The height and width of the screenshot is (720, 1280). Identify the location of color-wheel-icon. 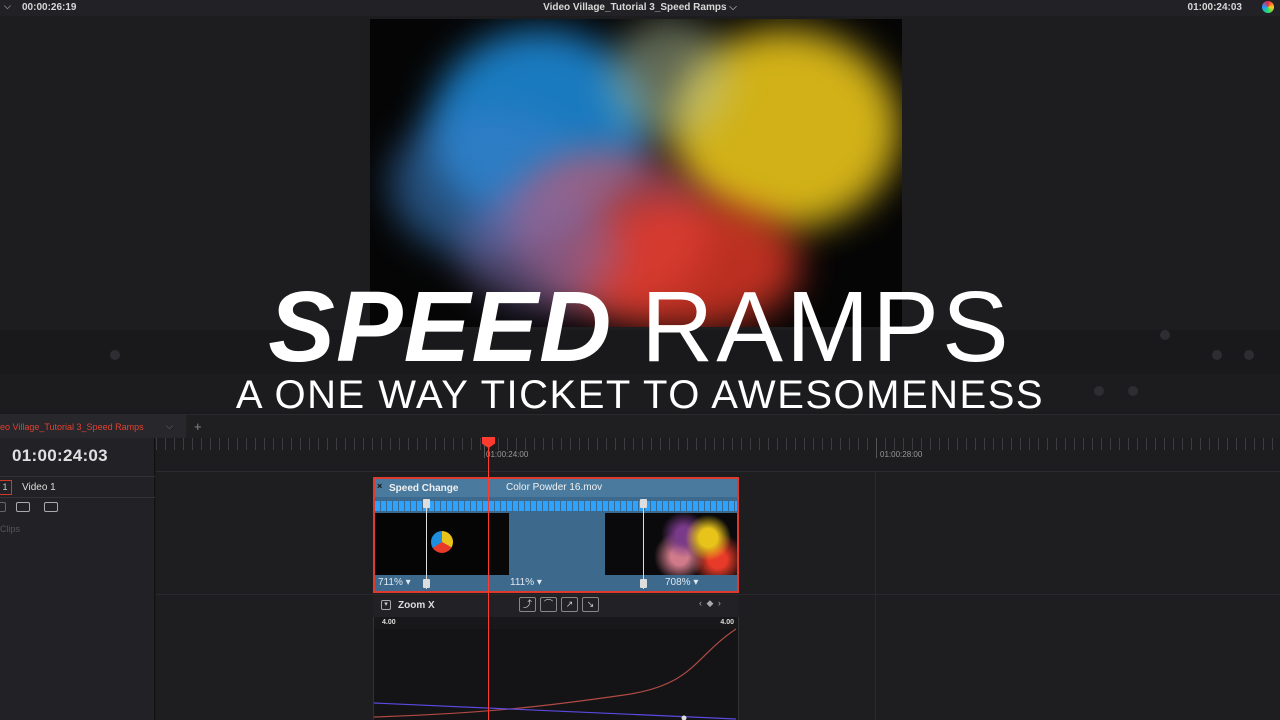
(1268, 7).